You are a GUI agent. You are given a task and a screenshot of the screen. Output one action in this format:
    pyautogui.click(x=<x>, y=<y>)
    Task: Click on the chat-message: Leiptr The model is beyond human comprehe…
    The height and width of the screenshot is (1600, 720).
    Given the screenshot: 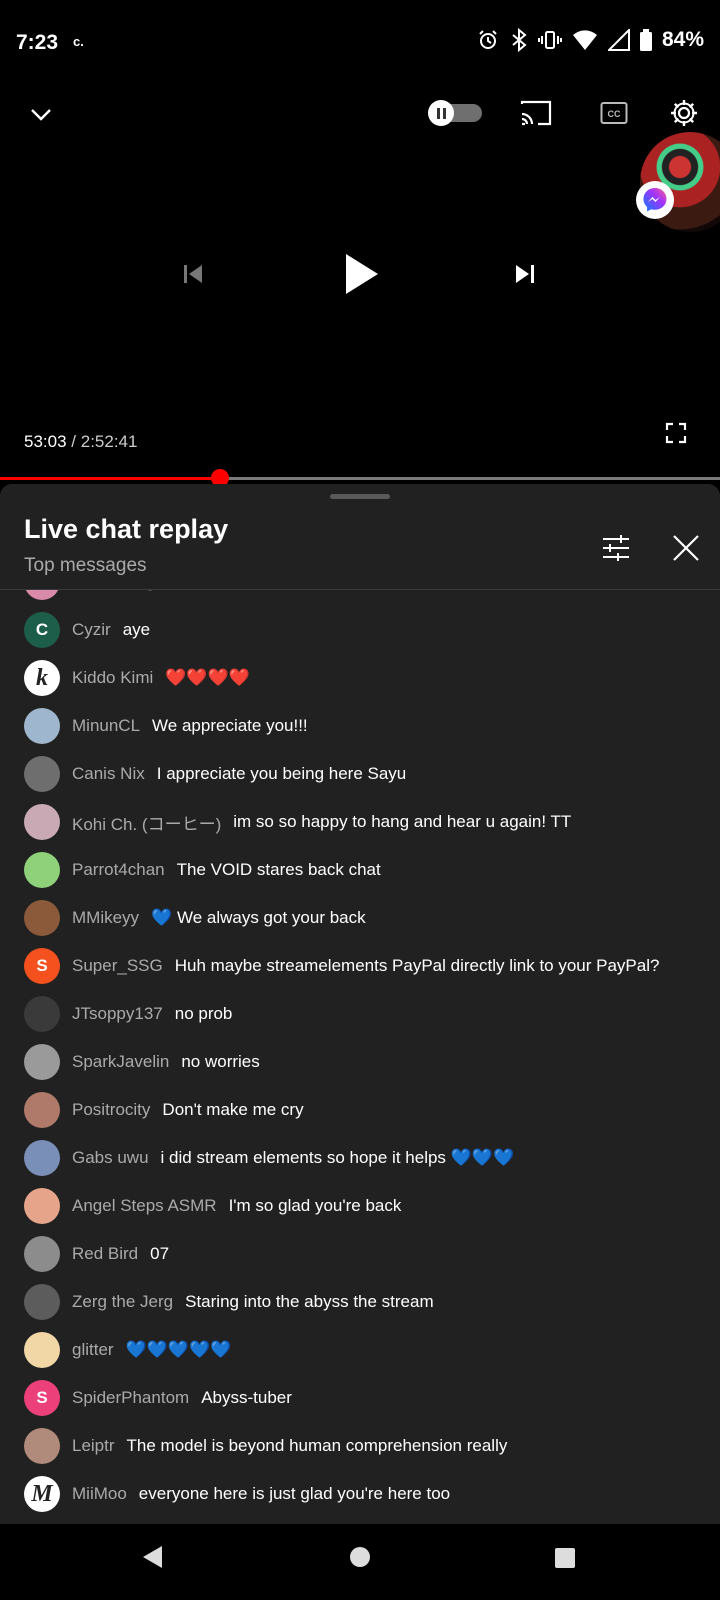 What is the action you would take?
    pyautogui.click(x=360, y=1446)
    